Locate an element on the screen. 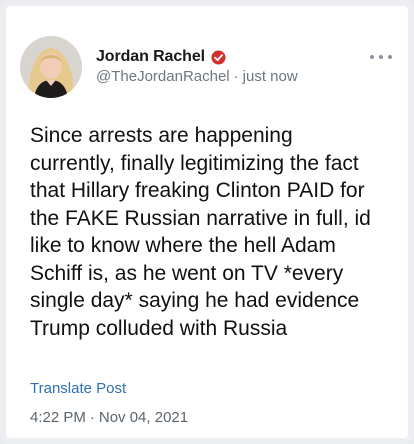 The image size is (414, 444). verified-badge-icon is located at coordinates (218, 57).